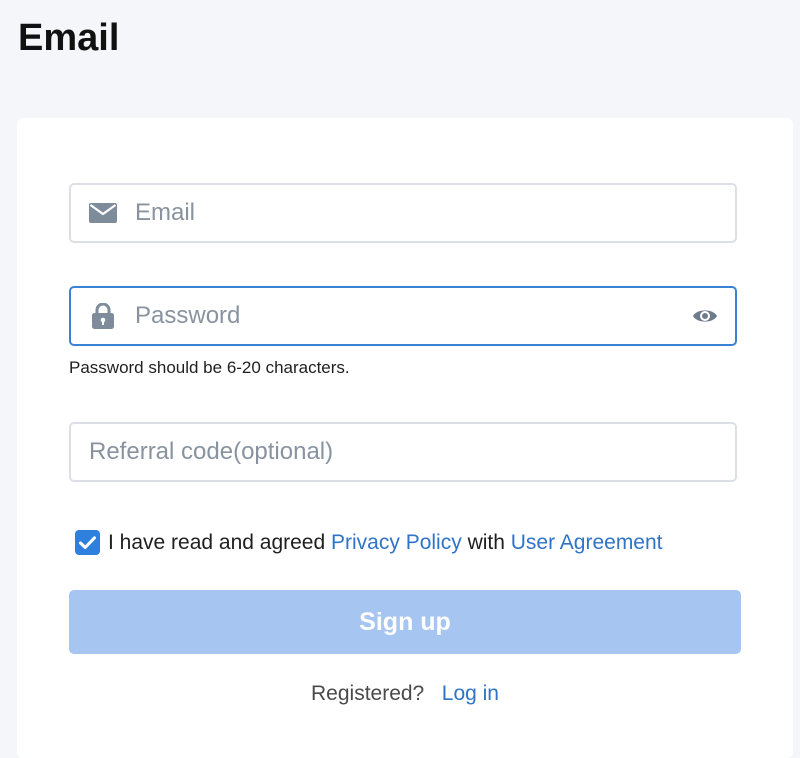 This screenshot has height=758, width=800. What do you see at coordinates (405, 622) in the screenshot?
I see `sign-up-button: Sign up` at bounding box center [405, 622].